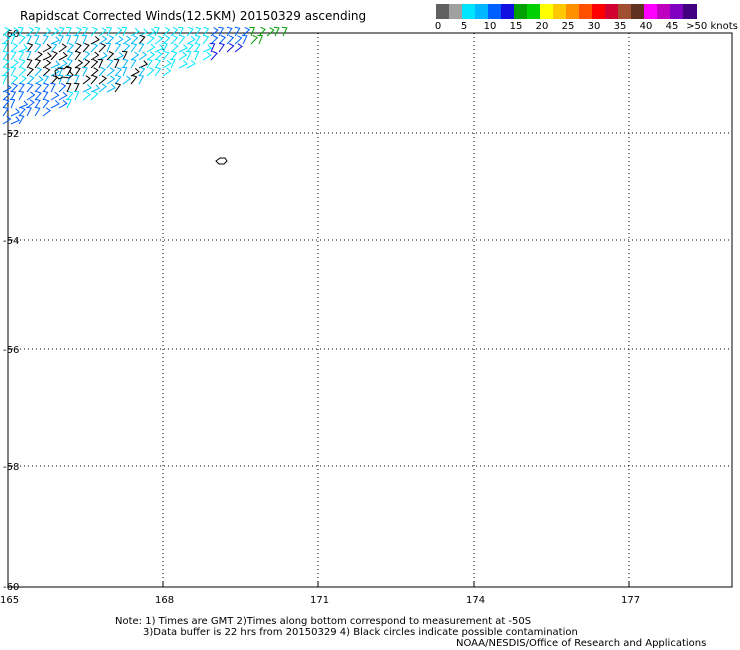  I want to click on lon-label: 177, so click(630, 600).